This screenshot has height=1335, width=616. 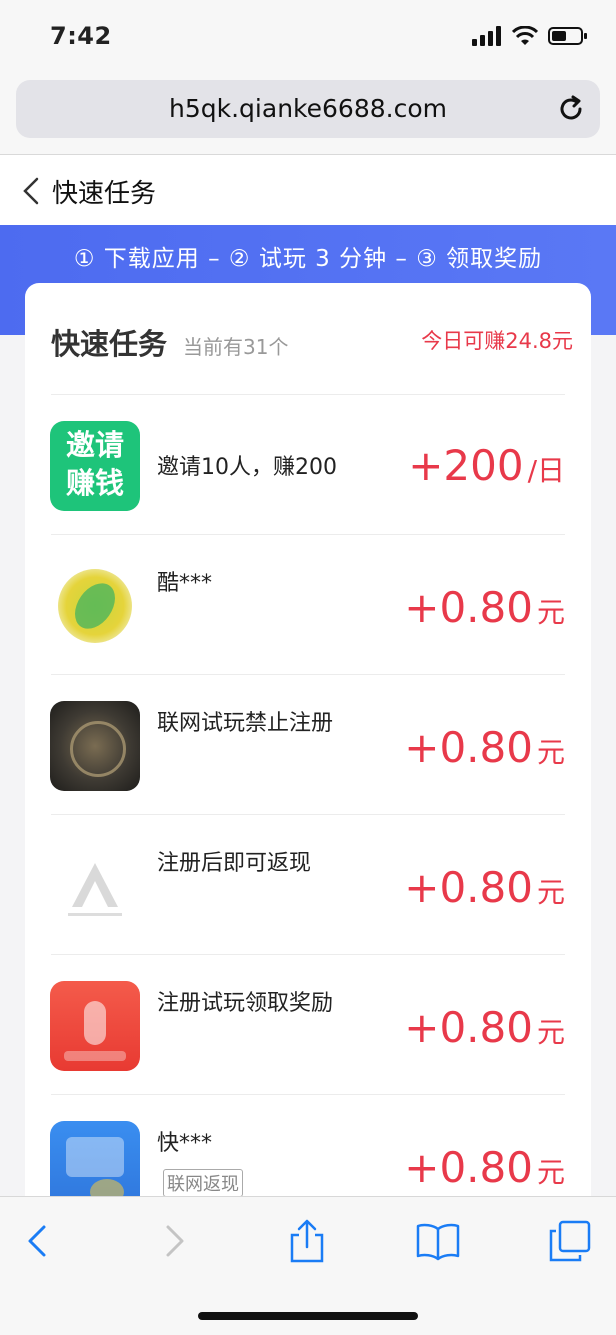 What do you see at coordinates (308, 39) in the screenshot?
I see `status-bar: 7:42` at bounding box center [308, 39].